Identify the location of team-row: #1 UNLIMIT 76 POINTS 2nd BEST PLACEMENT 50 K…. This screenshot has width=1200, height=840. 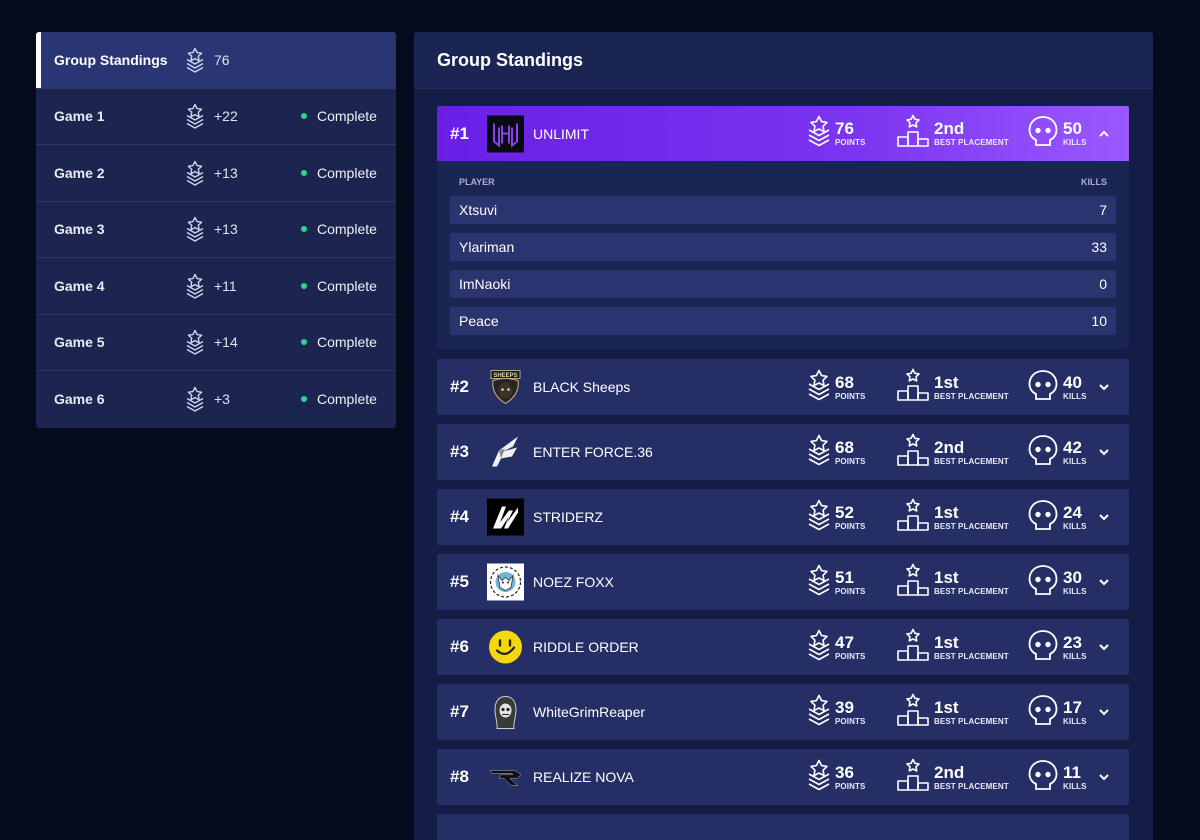
(783, 133).